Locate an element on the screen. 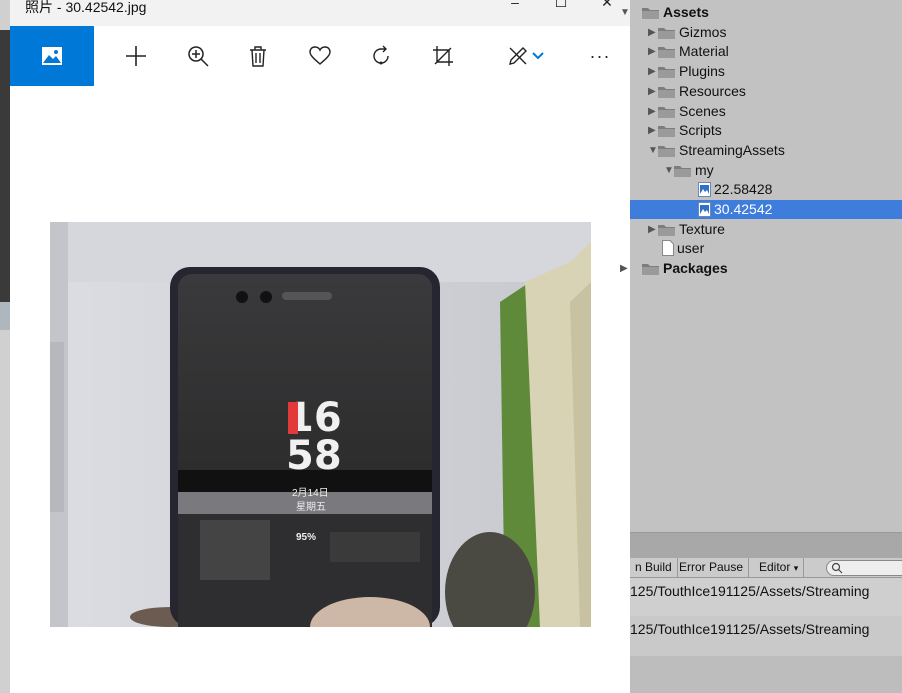 This screenshot has width=902, height=693. tree-item-plugins: ▶ Plugins is located at coordinates (766, 71).